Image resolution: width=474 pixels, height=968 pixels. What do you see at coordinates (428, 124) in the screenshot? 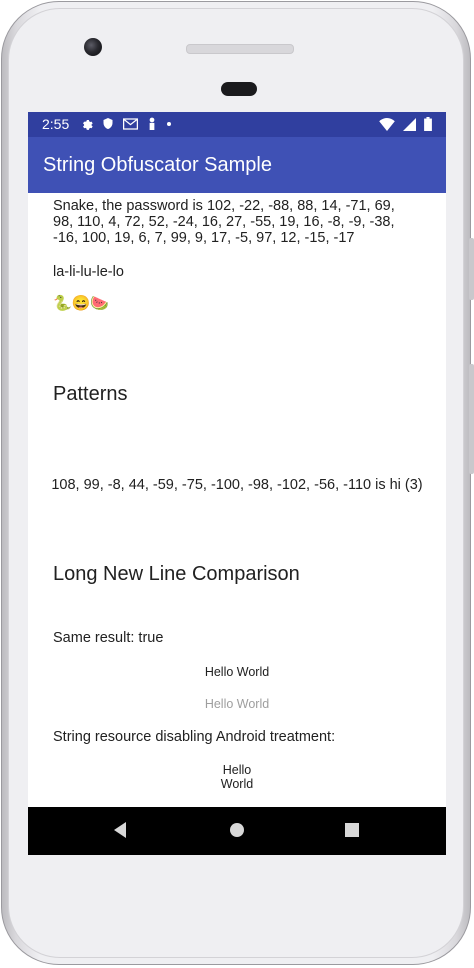
I see `battery-icon` at bounding box center [428, 124].